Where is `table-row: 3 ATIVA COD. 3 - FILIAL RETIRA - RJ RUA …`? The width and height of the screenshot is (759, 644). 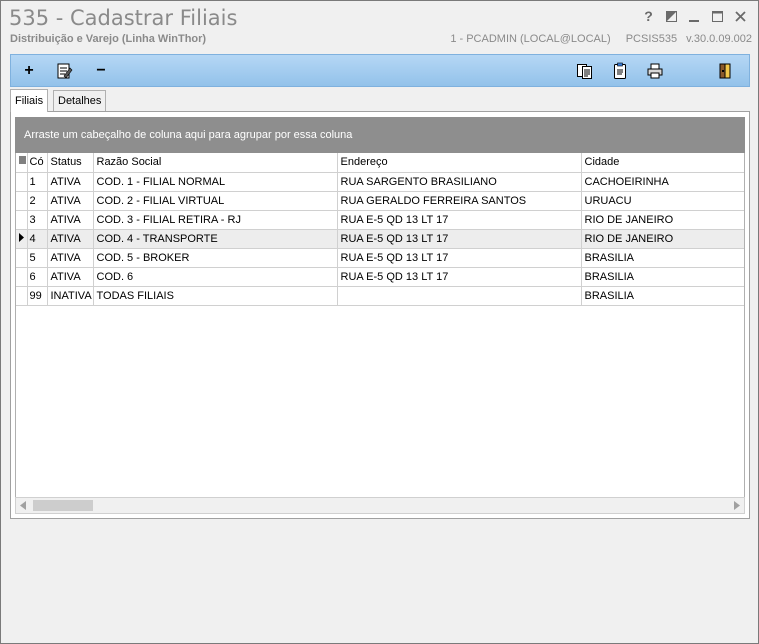
table-row: 3 ATIVA COD. 3 - FILIAL RETIRA - RJ RUA … is located at coordinates (380, 220).